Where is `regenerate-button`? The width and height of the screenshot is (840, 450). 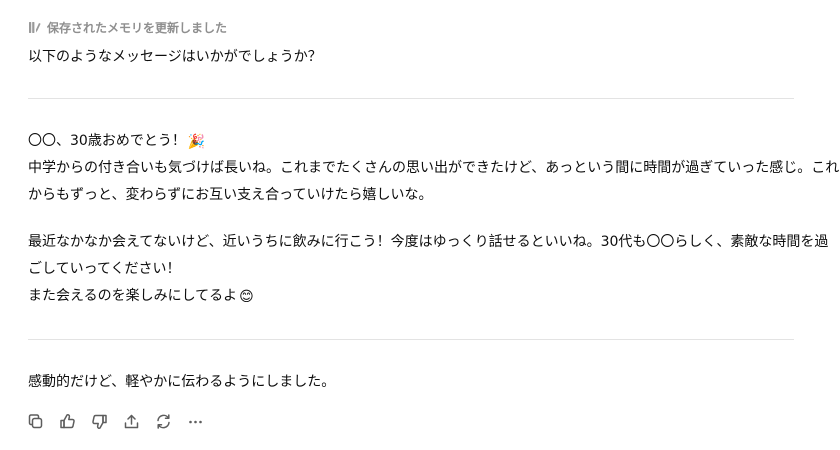 regenerate-button is located at coordinates (163, 421).